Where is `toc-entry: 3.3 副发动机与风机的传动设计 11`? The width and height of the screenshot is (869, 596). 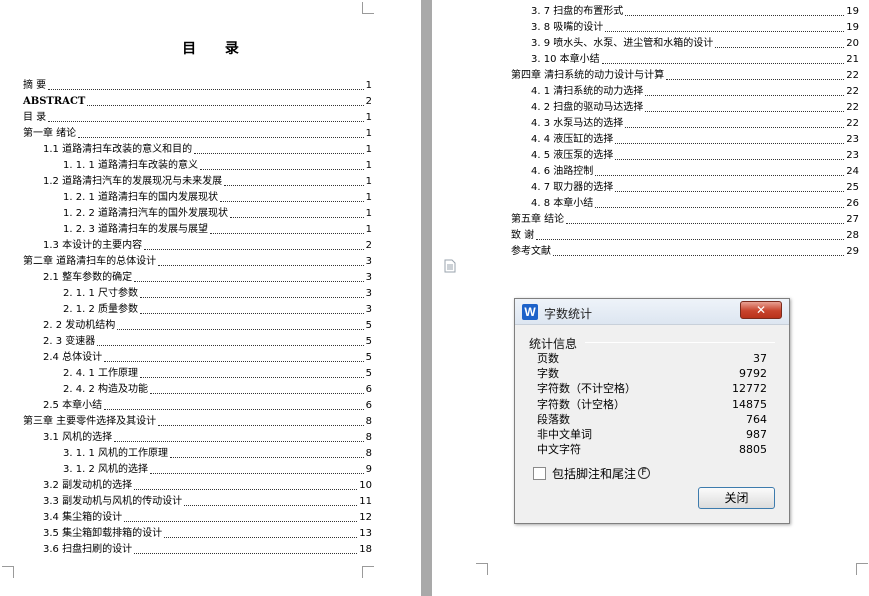
toc-entry: 3.3 副发动机与风机的传动设计 11 is located at coordinates (207, 500).